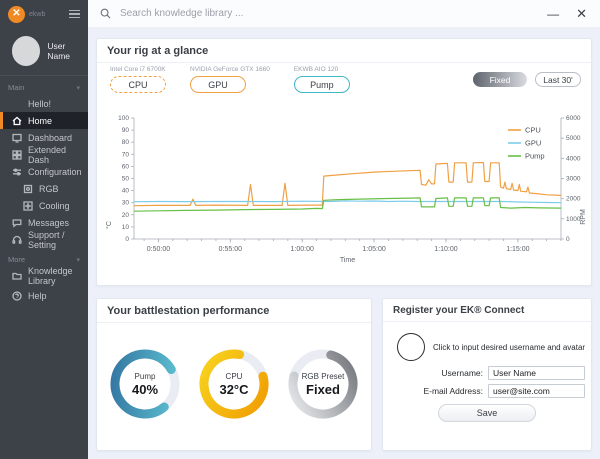 Image resolution: width=600 pixels, height=459 pixels. Describe the element at coordinates (44, 257) in the screenshot. I see `sidebar-section-more: More ▾` at that location.